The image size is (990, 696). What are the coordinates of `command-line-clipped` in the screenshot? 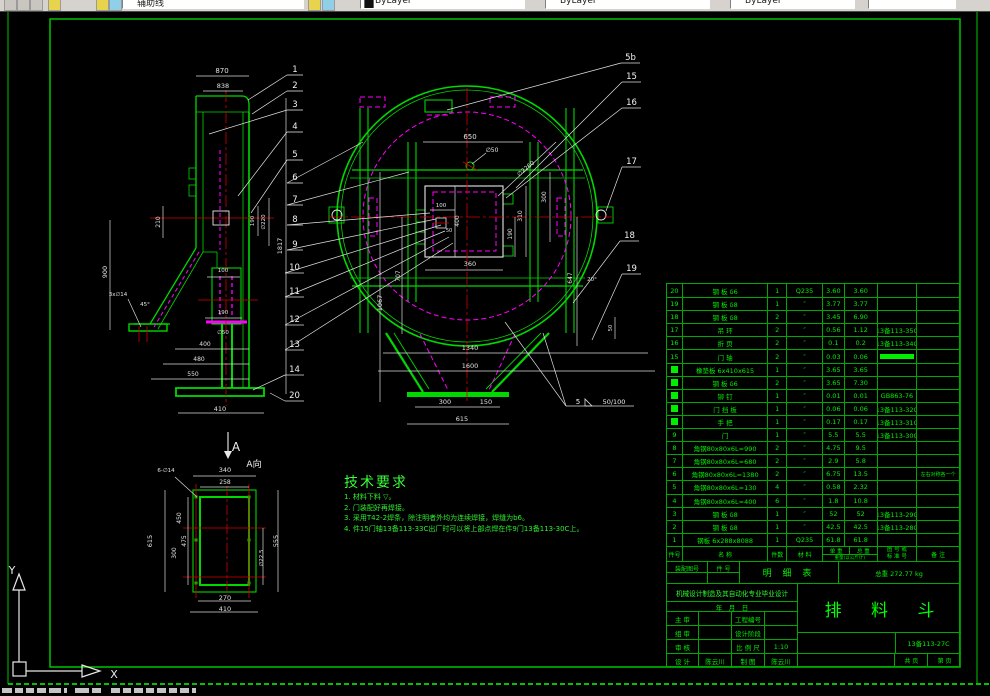 It's located at (495, 692).